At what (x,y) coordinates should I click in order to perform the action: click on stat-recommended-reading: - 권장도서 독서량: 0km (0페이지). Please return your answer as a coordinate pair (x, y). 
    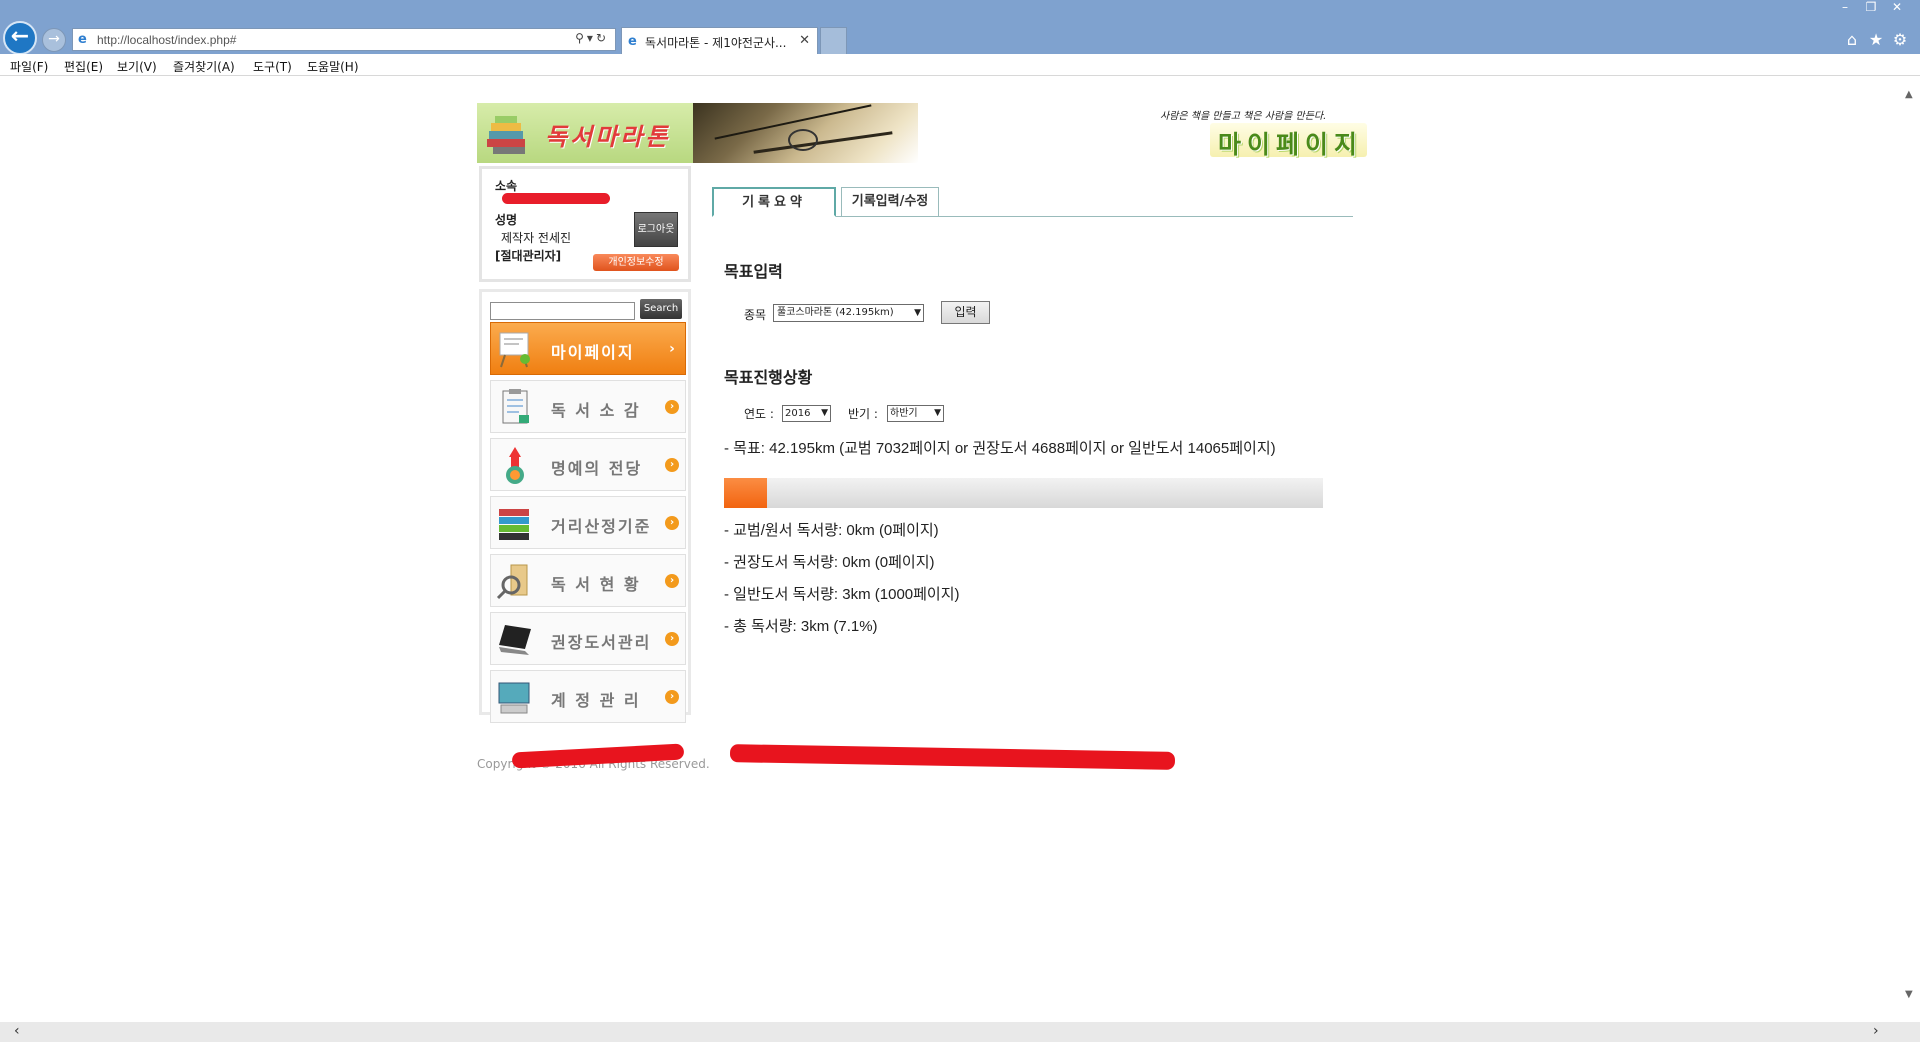
    Looking at the image, I should click on (829, 562).